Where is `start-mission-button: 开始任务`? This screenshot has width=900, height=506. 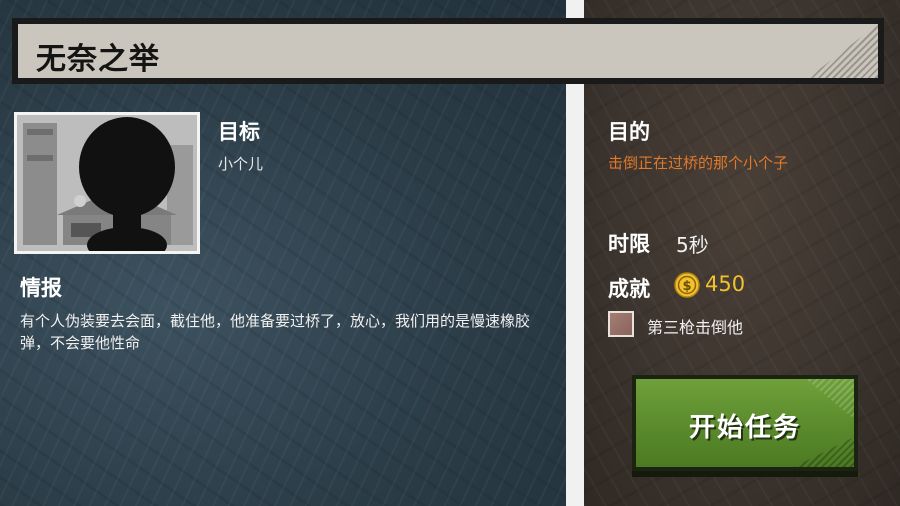 start-mission-button: 开始任务 is located at coordinates (745, 423).